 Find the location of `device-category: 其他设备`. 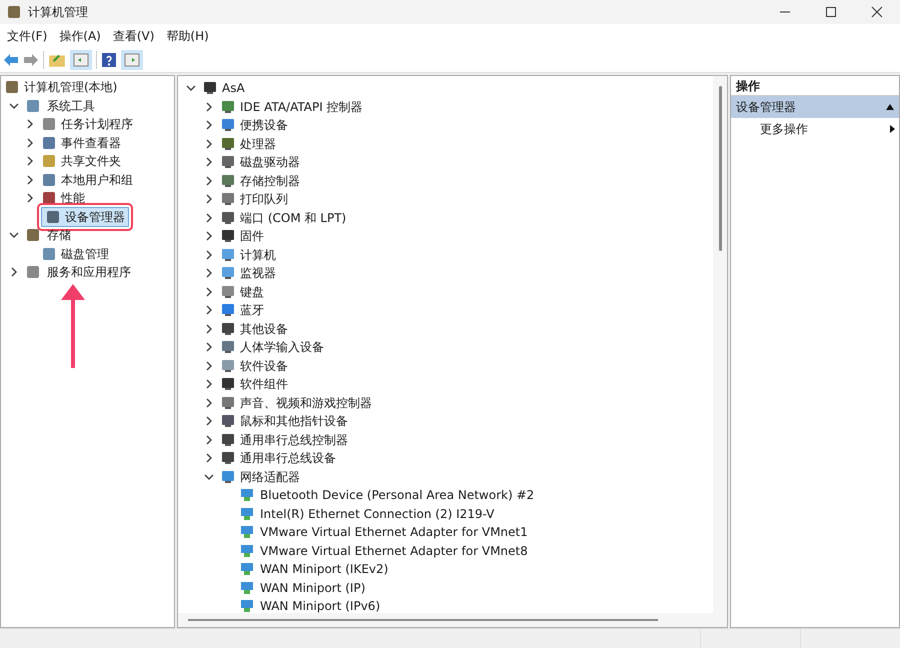

device-category: 其他设备 is located at coordinates (264, 329).